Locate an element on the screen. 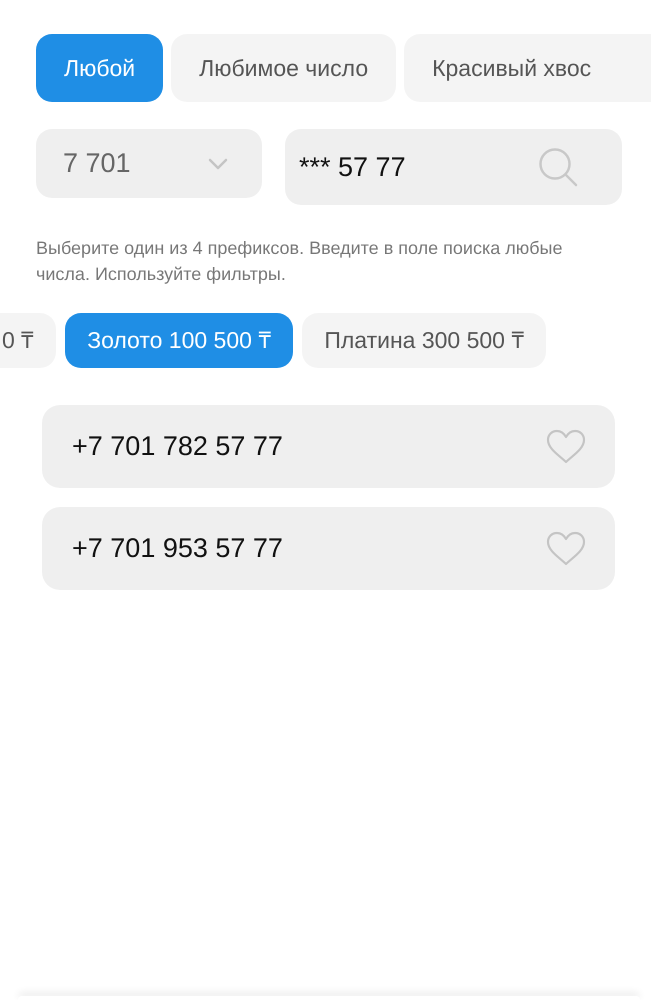 The image size is (658, 1000). search-icon is located at coordinates (558, 167).